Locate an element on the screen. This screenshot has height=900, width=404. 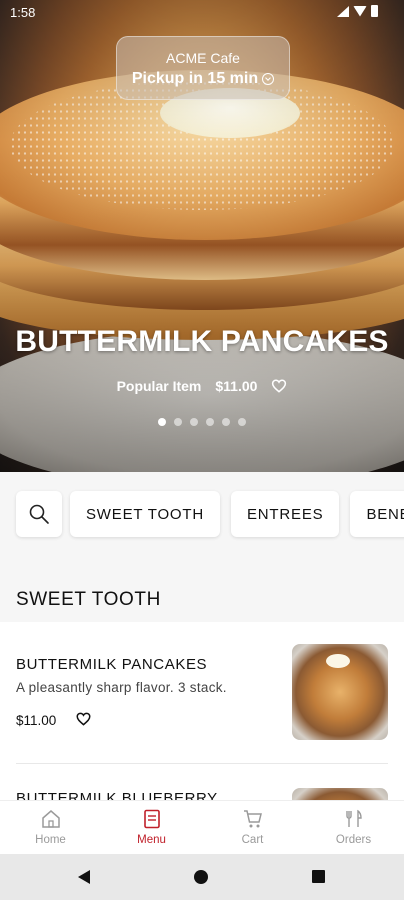
utensils-icon is located at coordinates (353, 818).